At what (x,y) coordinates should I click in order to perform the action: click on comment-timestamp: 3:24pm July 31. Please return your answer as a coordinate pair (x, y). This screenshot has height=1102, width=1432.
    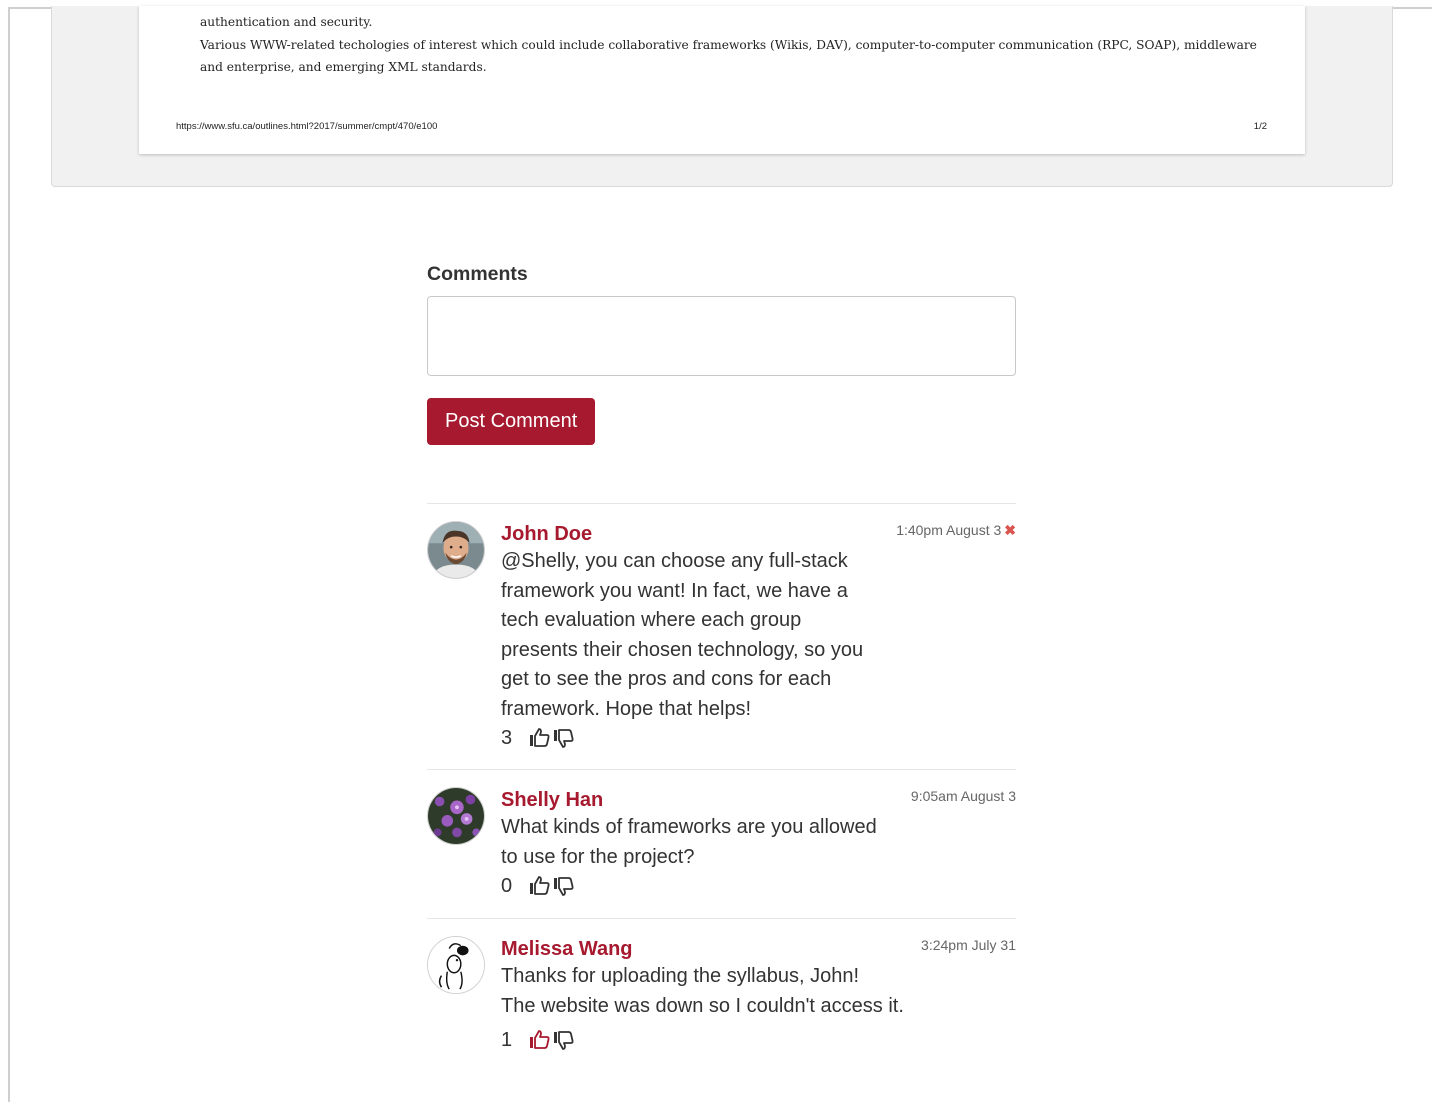
    Looking at the image, I should click on (968, 945).